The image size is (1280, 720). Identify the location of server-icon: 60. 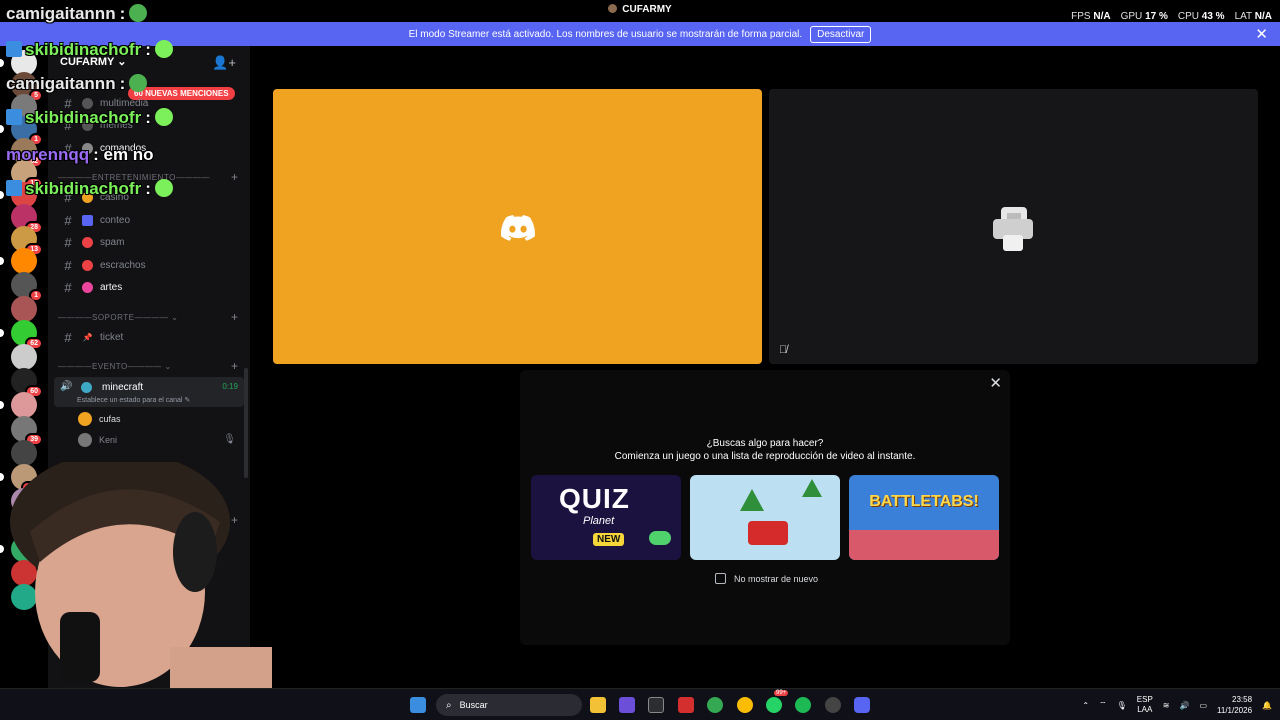
(27, 383).